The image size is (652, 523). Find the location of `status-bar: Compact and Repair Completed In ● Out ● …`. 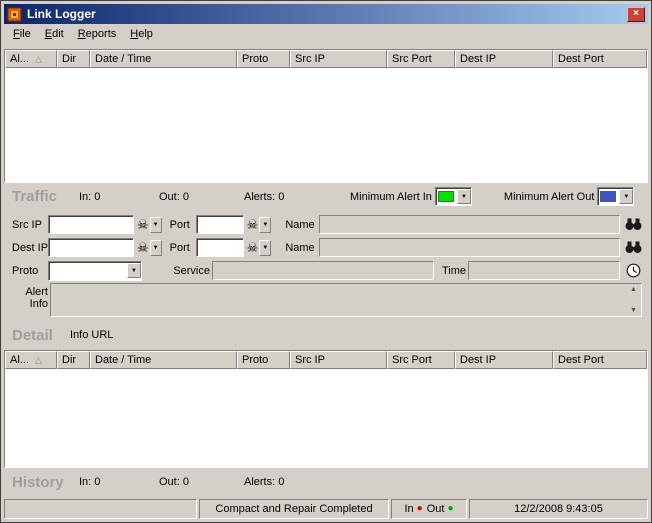

status-bar: Compact and Repair Completed In ● Out ● … is located at coordinates (326, 507).